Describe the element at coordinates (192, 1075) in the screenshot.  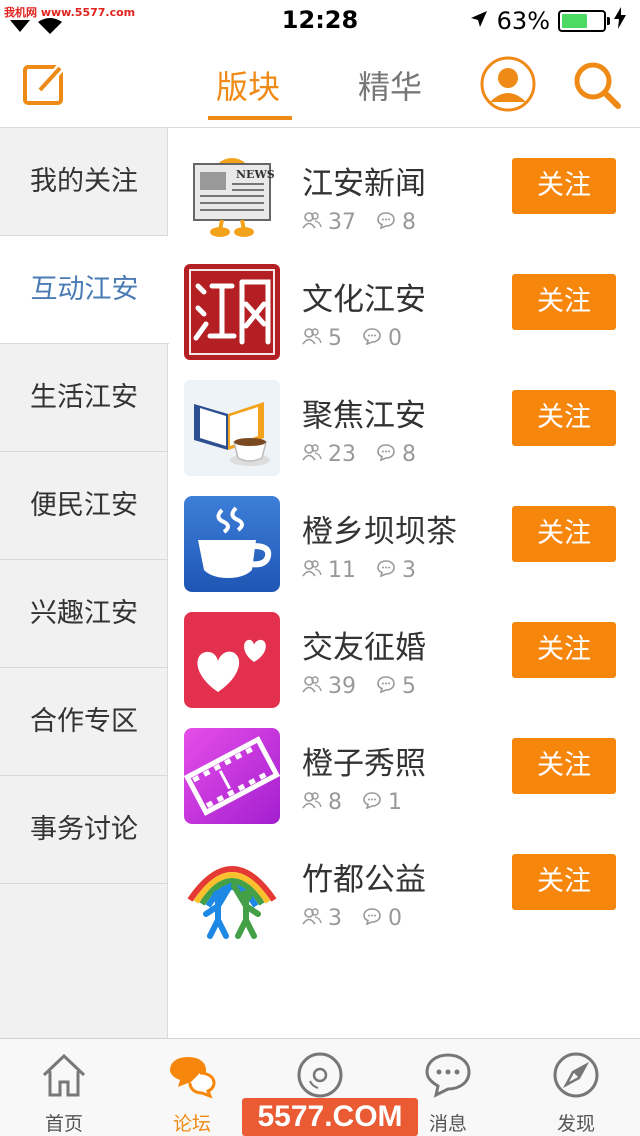
I see `chat-bubbles-icon` at that location.